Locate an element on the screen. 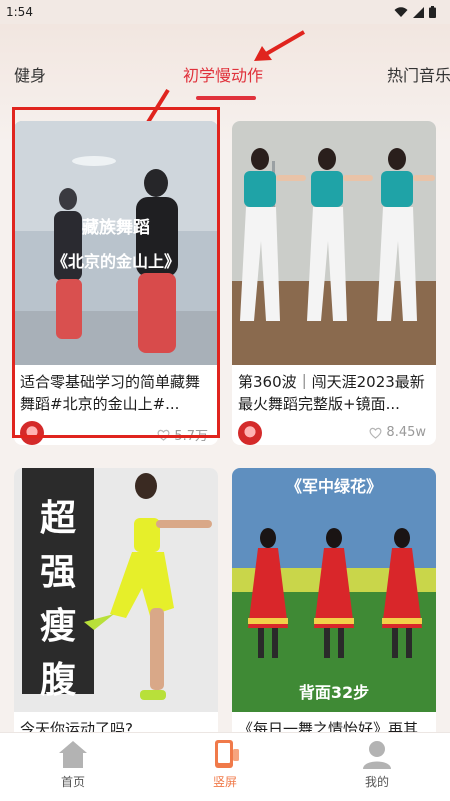  video-thumbnail is located at coordinates (334, 243).